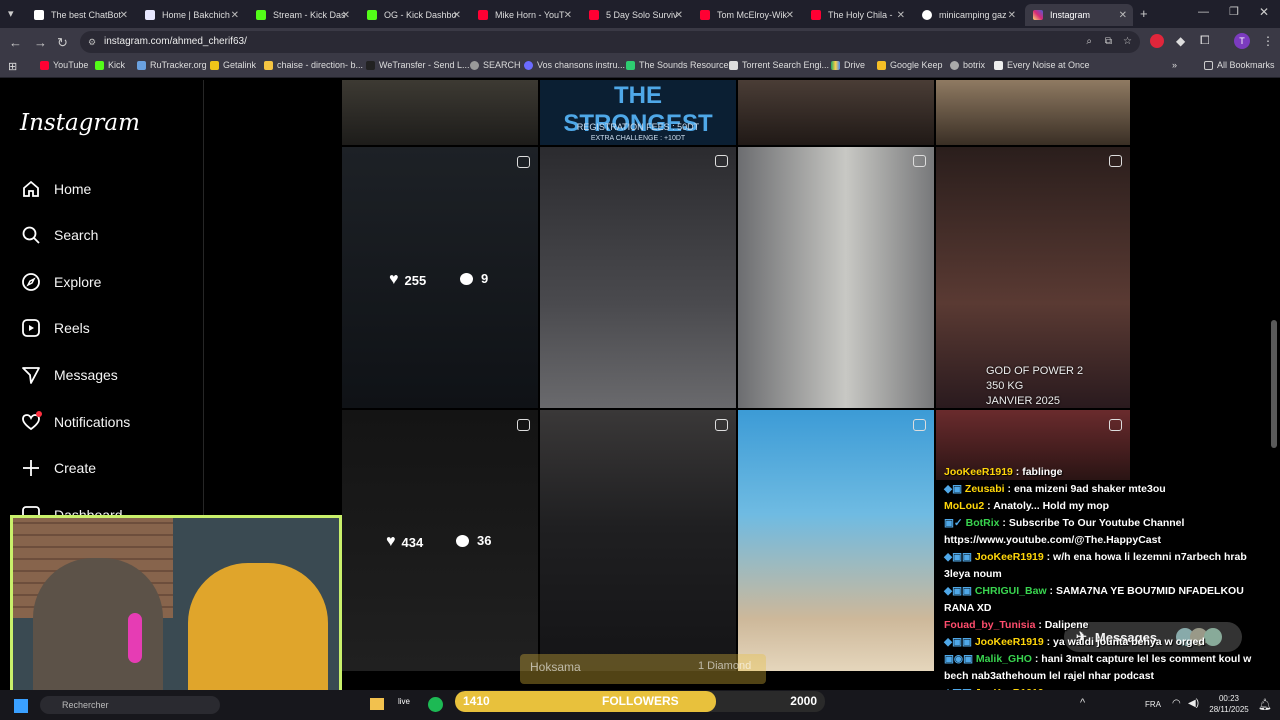  What do you see at coordinates (848, 65) in the screenshot?
I see `bookmark-item: Drive` at bounding box center [848, 65].